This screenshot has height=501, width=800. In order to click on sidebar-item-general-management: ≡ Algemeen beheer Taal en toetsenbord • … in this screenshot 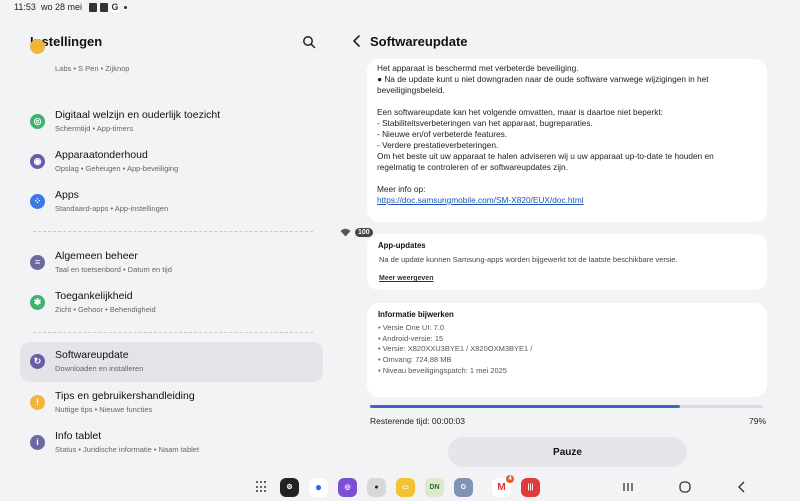, I will do `click(171, 263)`.